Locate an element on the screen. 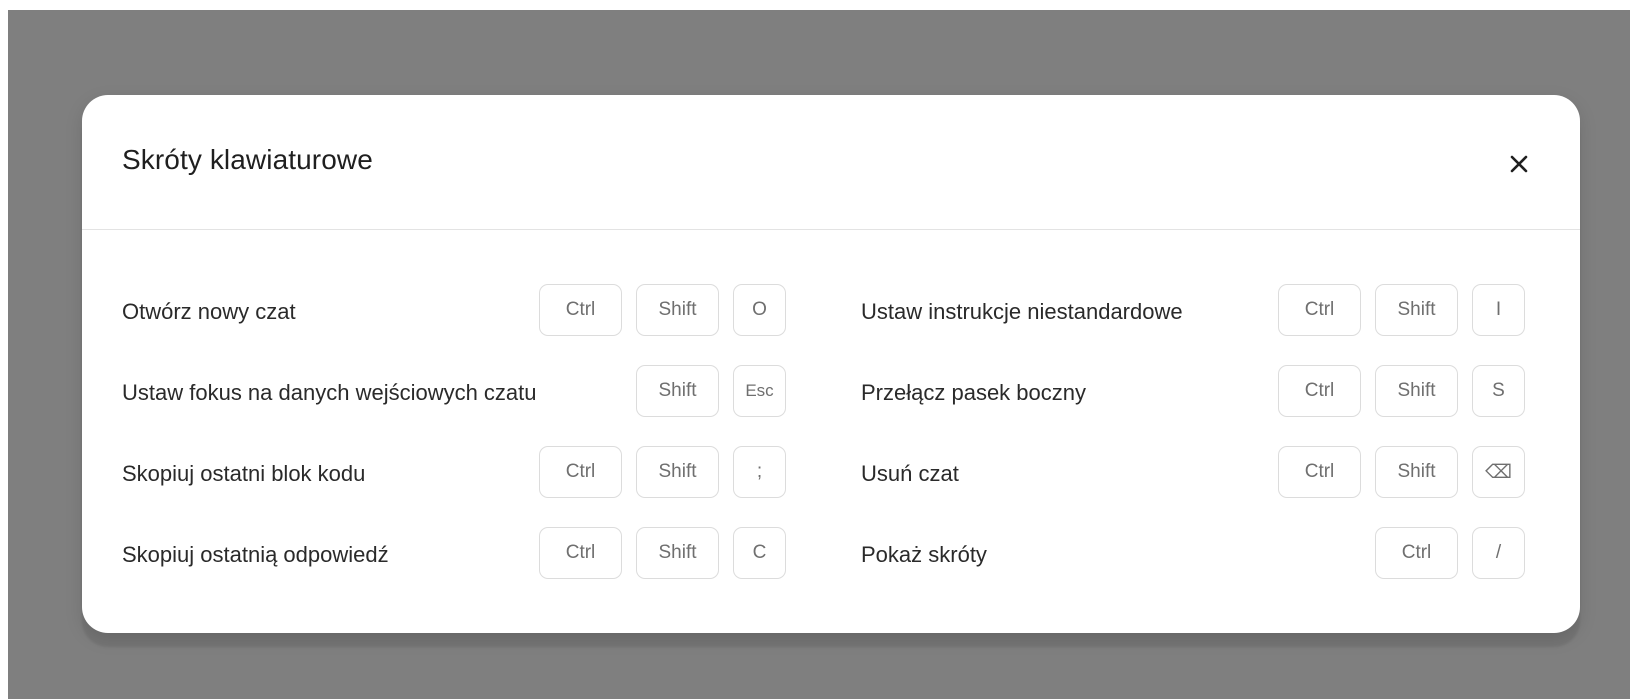 This screenshot has width=1630, height=699. backspace-icon: ⌫ is located at coordinates (1498, 472).